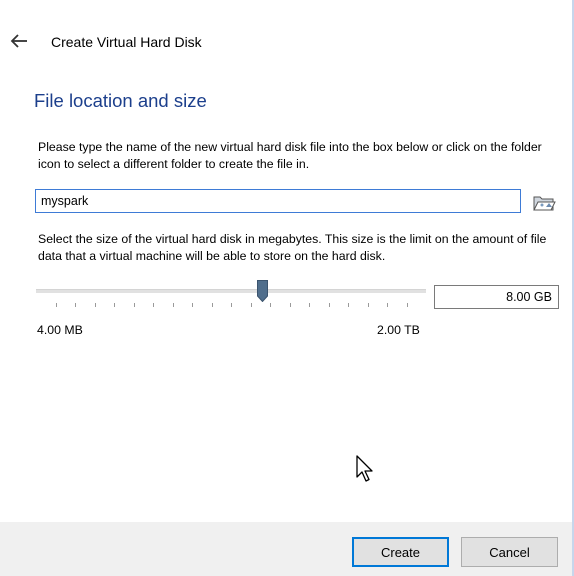 Image resolution: width=574 pixels, height=576 pixels. What do you see at coordinates (231, 298) in the screenshot?
I see `size-slider` at bounding box center [231, 298].